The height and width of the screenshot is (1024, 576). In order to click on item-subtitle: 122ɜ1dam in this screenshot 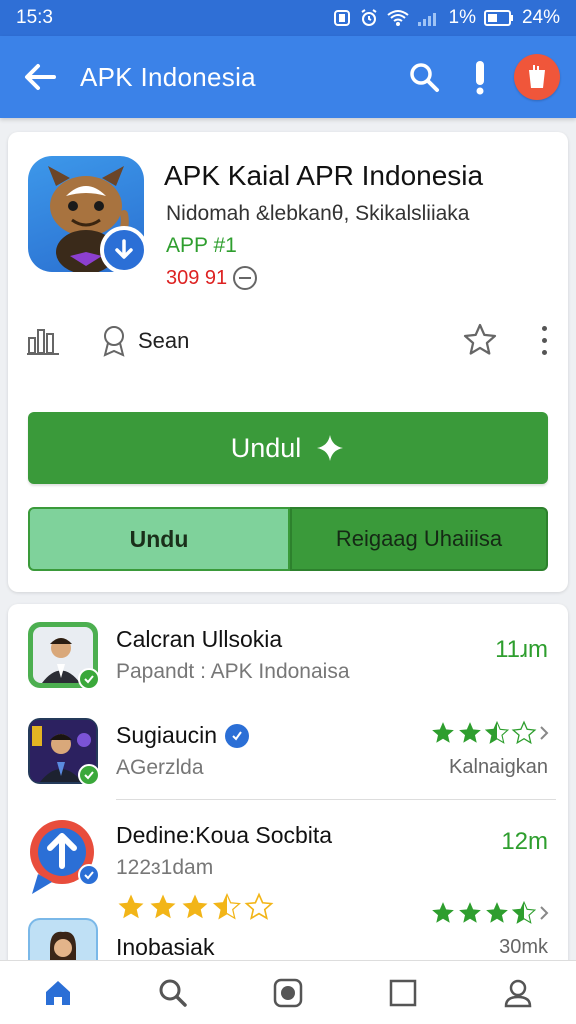, I will do `click(165, 867)`.